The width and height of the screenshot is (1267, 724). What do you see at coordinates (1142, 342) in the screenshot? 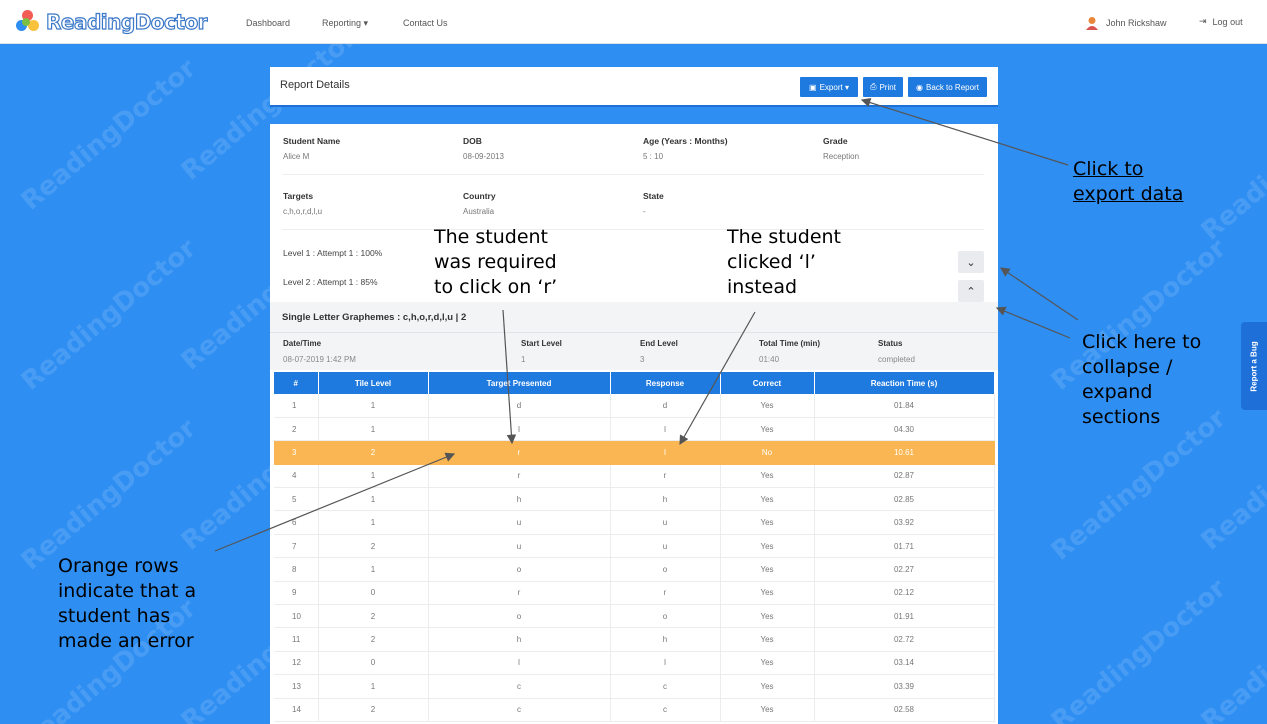
I see `annotation-line: Click here to` at bounding box center [1142, 342].